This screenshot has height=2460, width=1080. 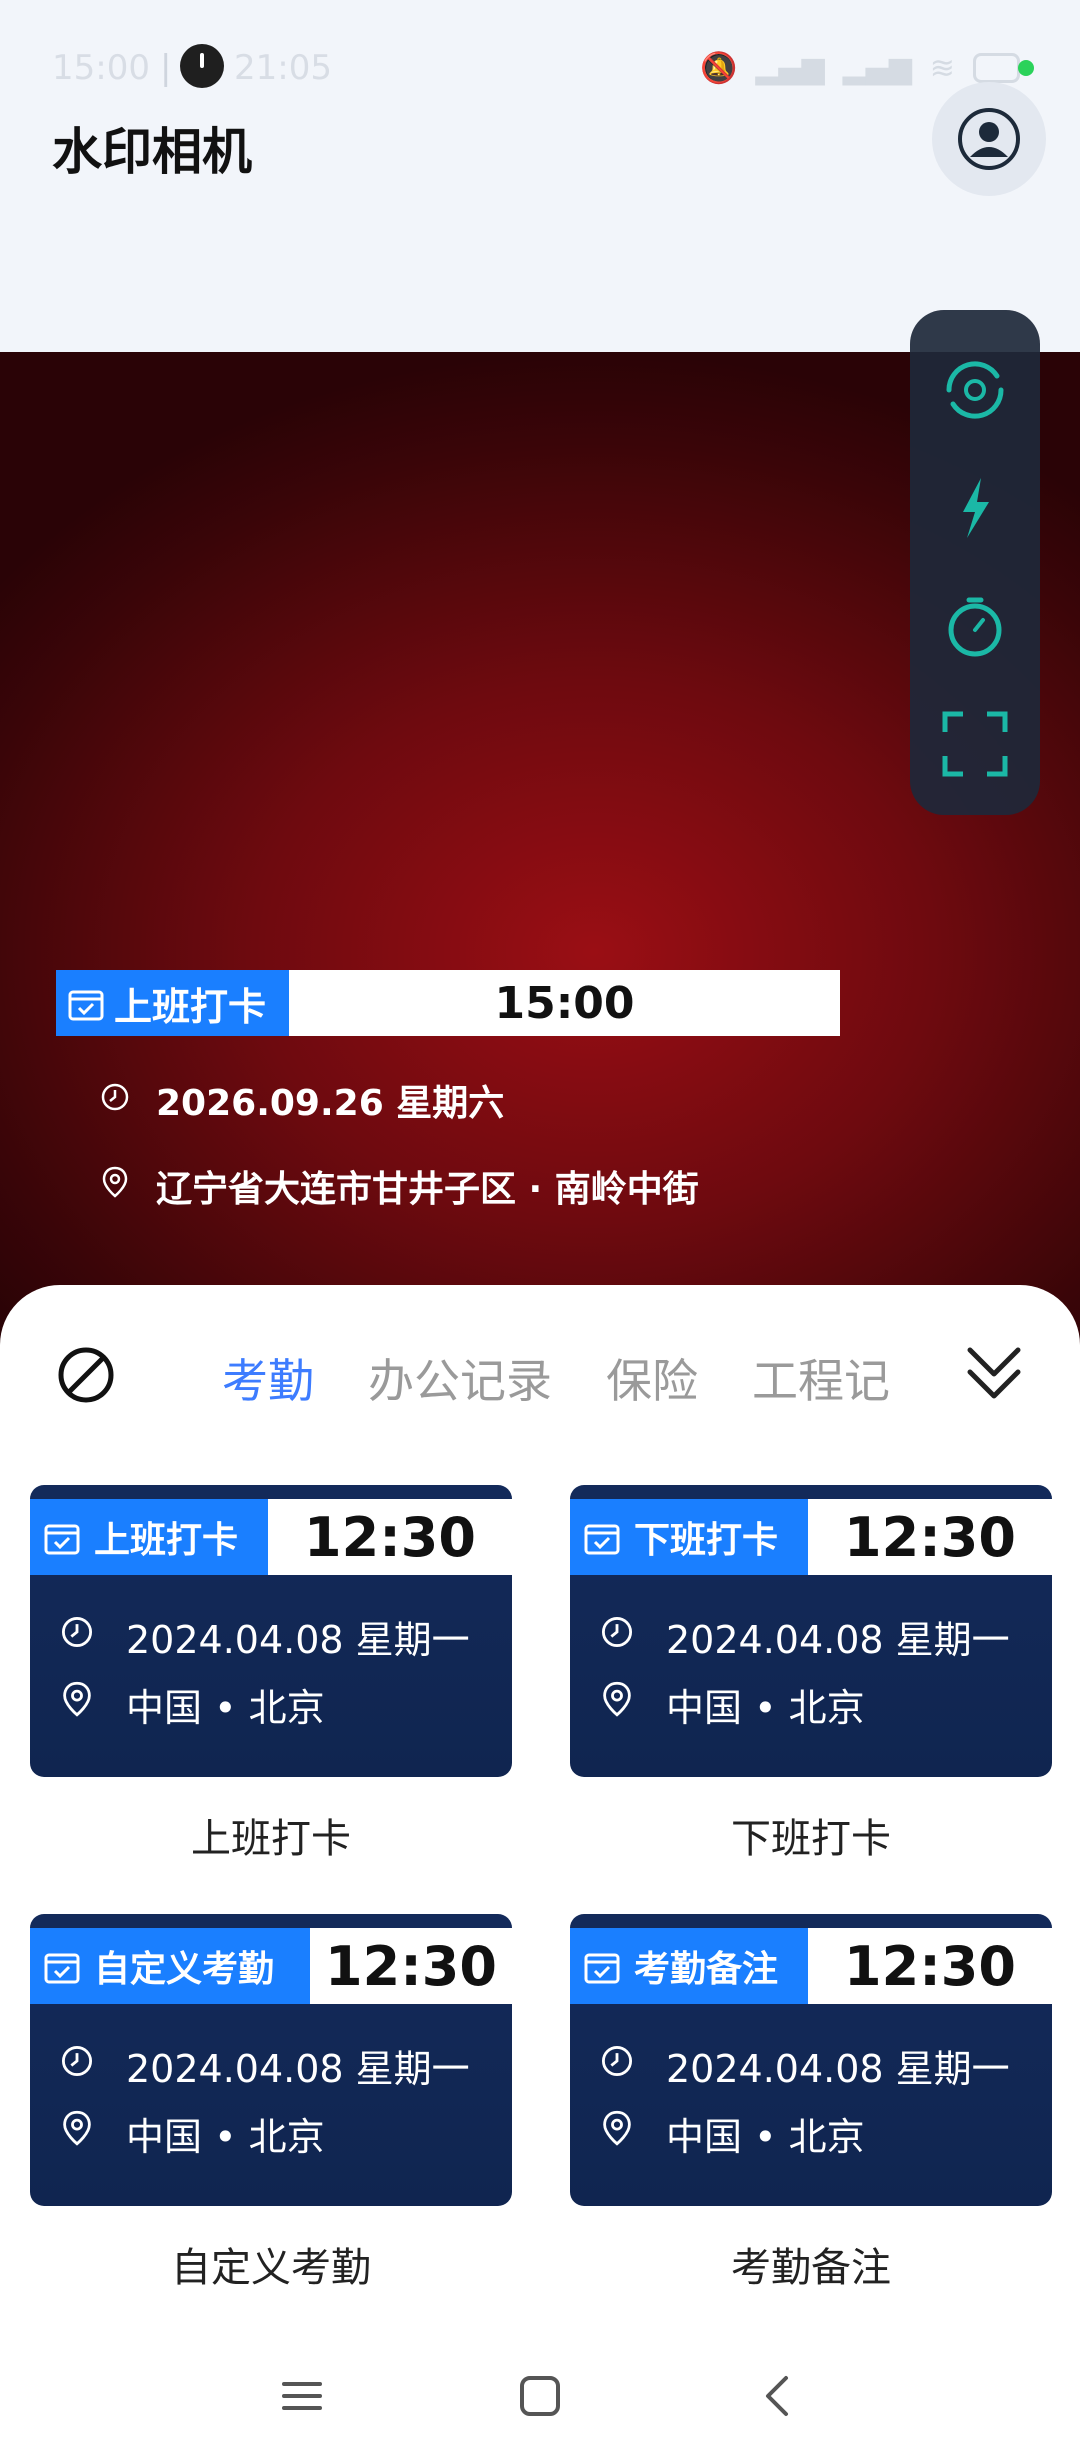 What do you see at coordinates (821, 1375) in the screenshot?
I see `tab-engineering: 工程记` at bounding box center [821, 1375].